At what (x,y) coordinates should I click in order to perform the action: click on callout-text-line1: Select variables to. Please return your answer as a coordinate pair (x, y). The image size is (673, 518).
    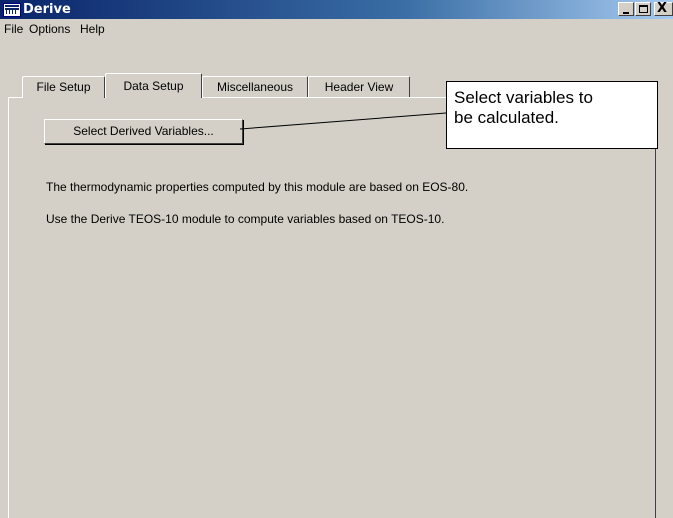
    Looking at the image, I should click on (523, 97).